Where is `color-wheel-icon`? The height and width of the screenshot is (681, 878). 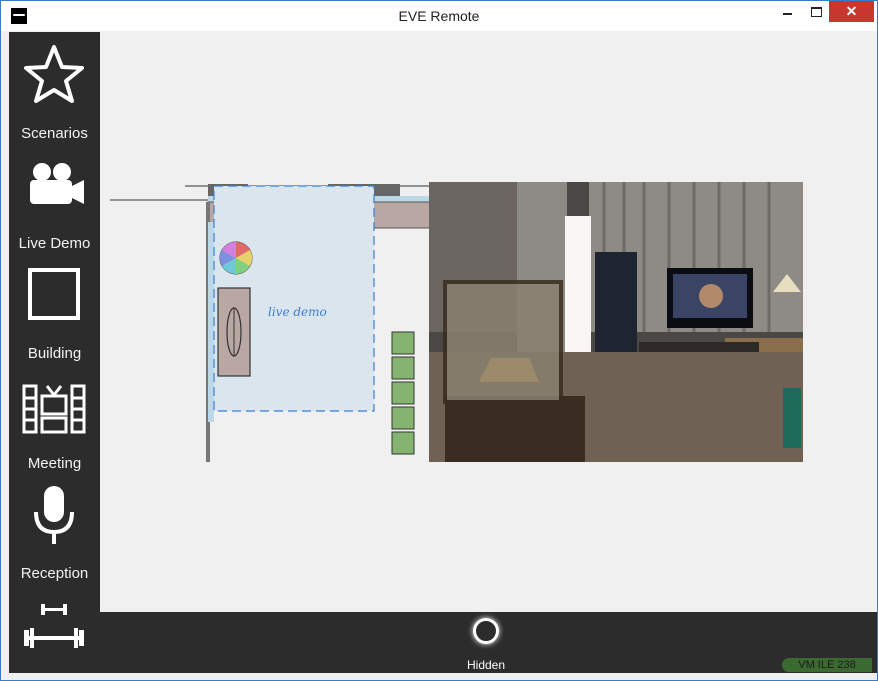
color-wheel-icon is located at coordinates (236, 258).